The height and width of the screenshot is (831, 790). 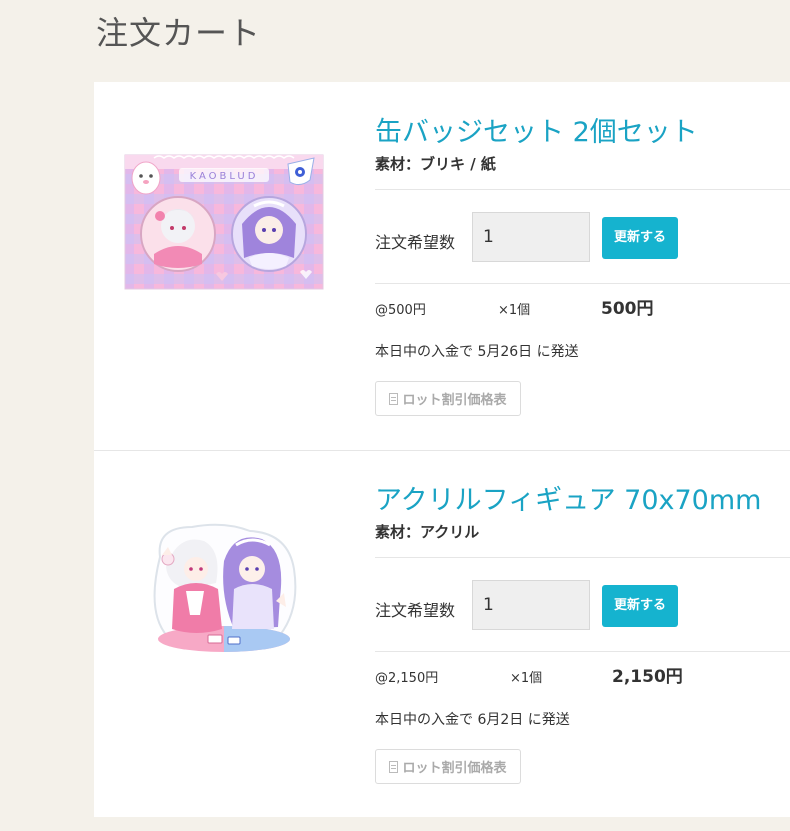 What do you see at coordinates (400, 310) in the screenshot?
I see `unit-price: @500円` at bounding box center [400, 310].